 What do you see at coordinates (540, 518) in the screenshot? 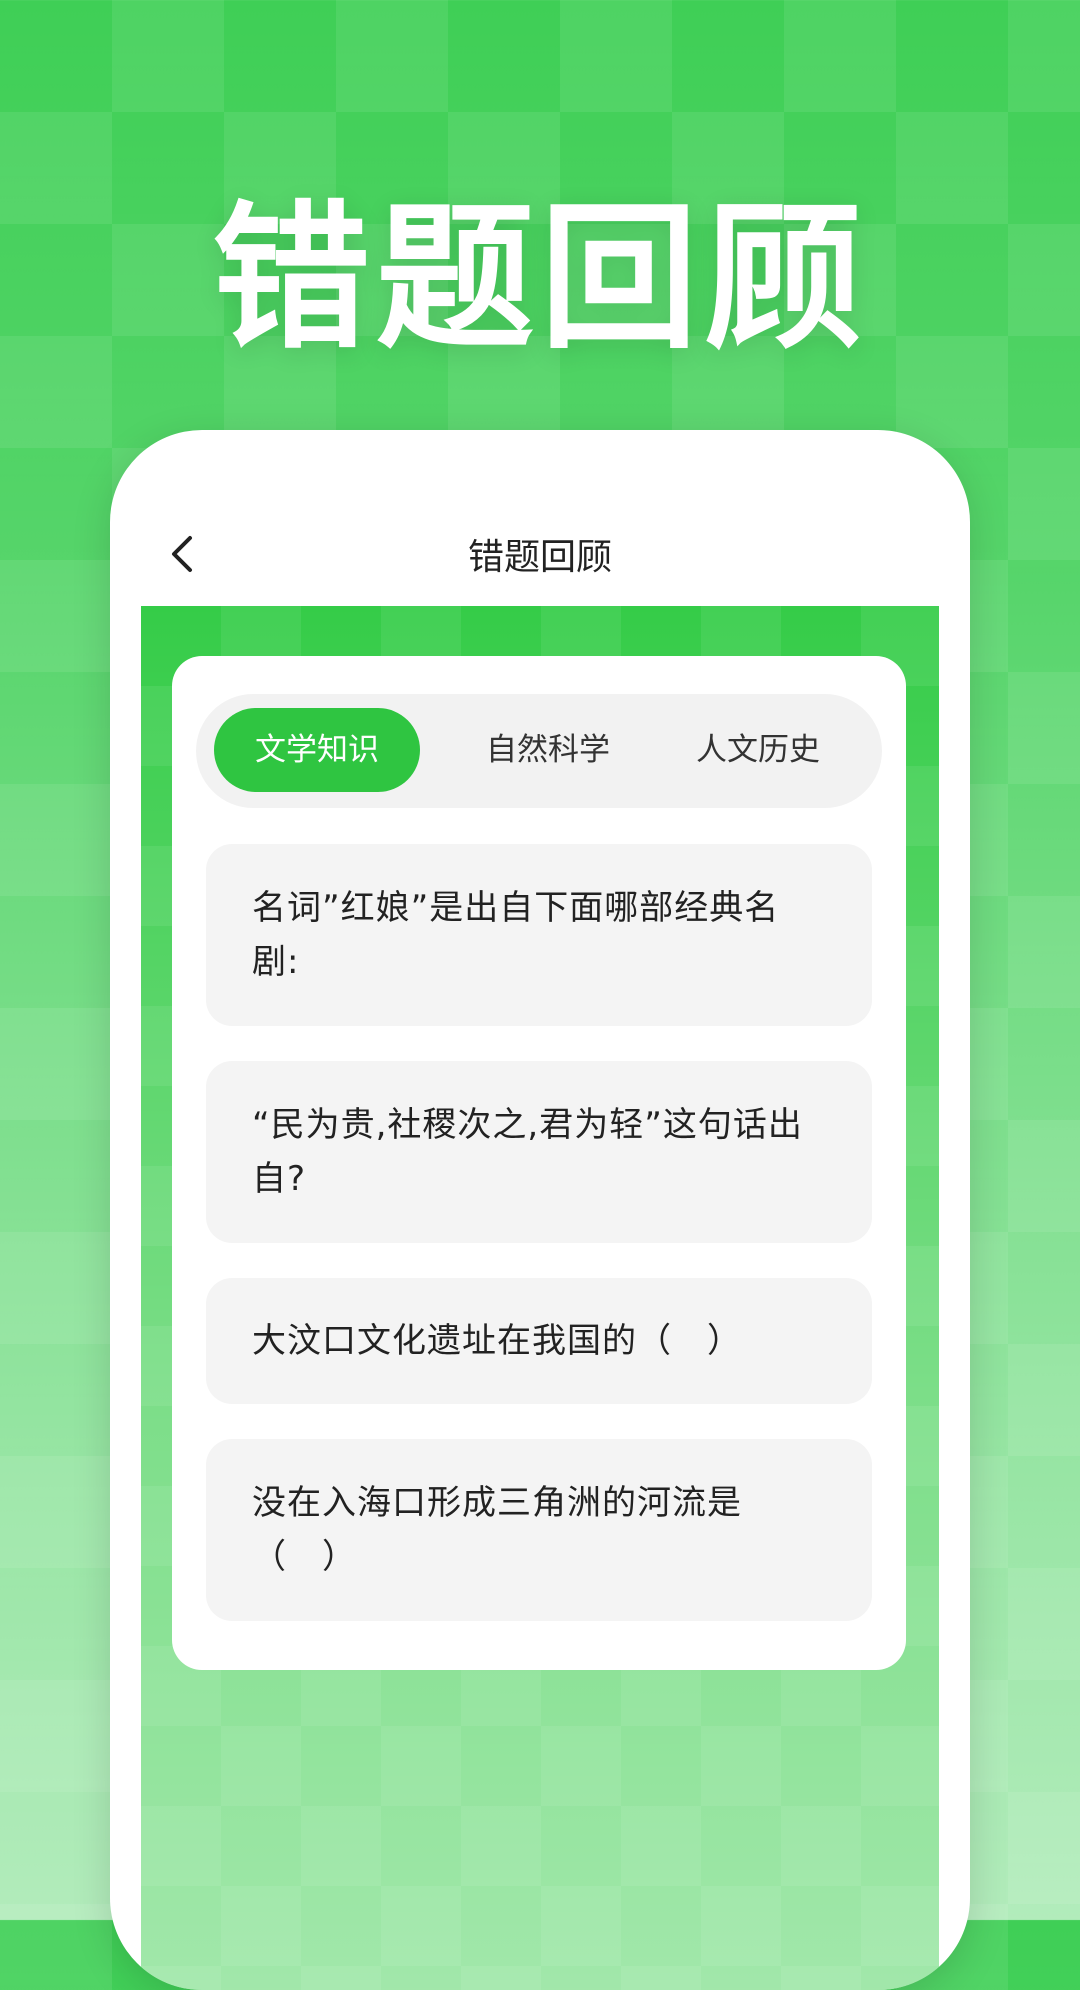
I see `nav-bar: 错题回顾` at bounding box center [540, 518].